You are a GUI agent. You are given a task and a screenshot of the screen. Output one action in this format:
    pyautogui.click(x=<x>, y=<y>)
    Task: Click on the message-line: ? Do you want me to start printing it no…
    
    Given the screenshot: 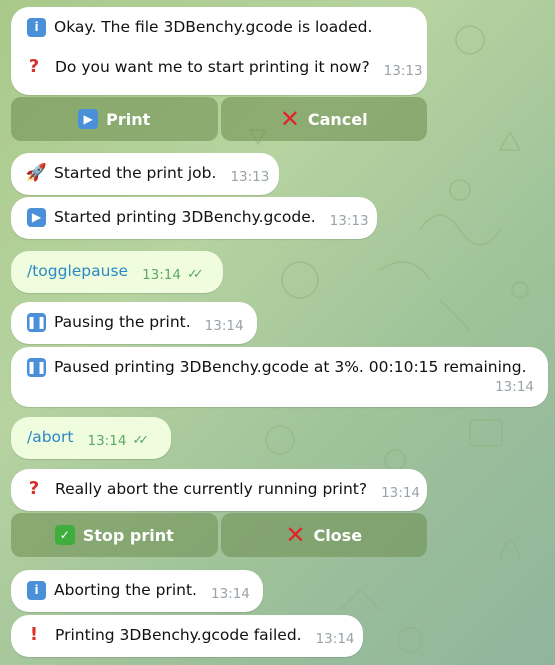 What is the action you would take?
    pyautogui.click(x=225, y=68)
    